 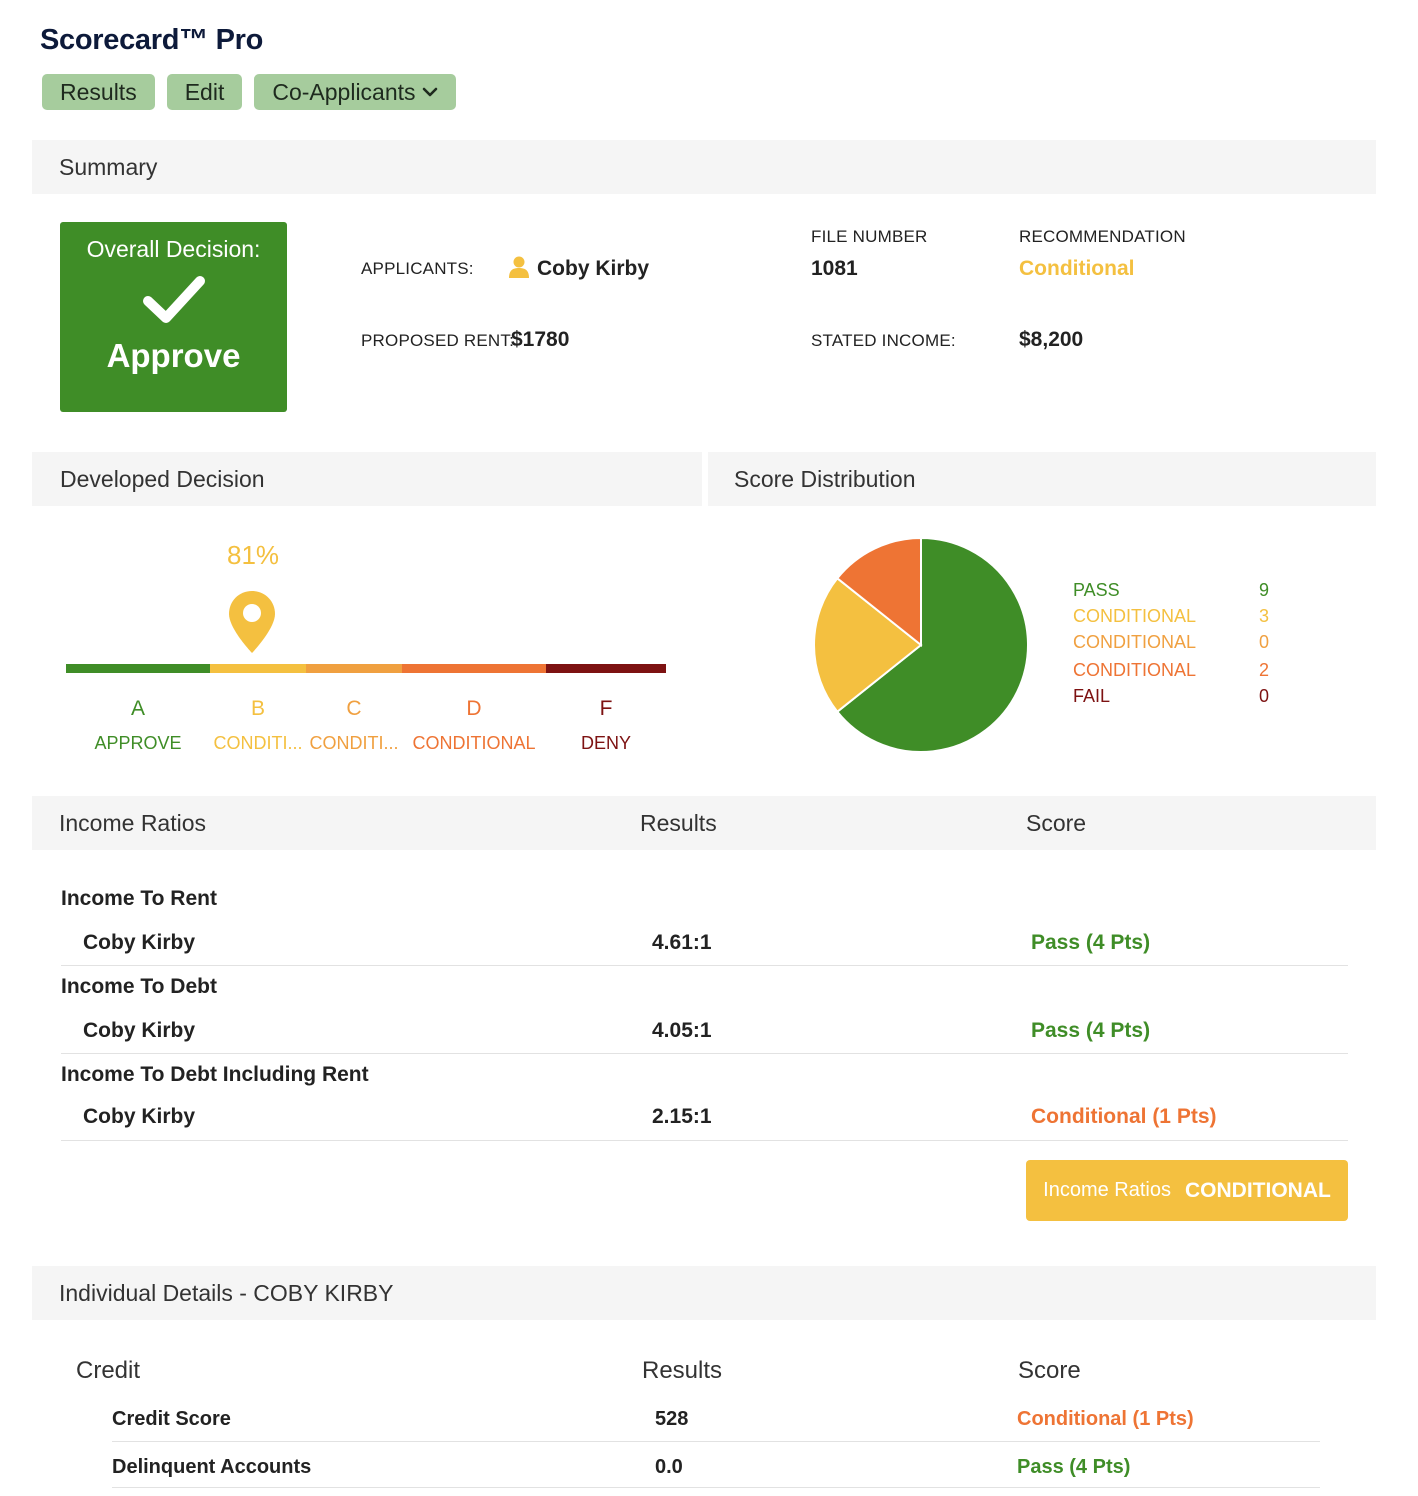 What do you see at coordinates (133, 822) in the screenshot?
I see `income-ratios-title: Income Ratios` at bounding box center [133, 822].